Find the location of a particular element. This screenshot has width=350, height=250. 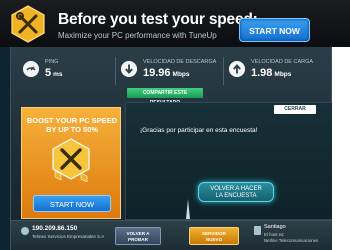

retest-button: VOLVER A PROBAR is located at coordinates (138, 236).